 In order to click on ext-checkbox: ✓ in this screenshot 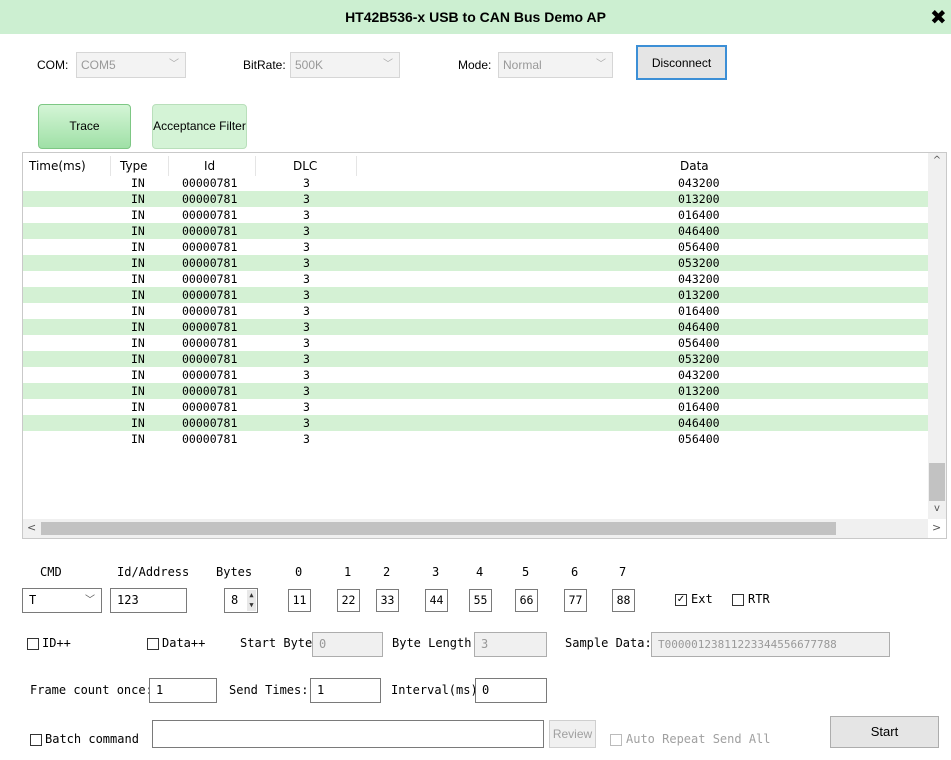, I will do `click(681, 600)`.